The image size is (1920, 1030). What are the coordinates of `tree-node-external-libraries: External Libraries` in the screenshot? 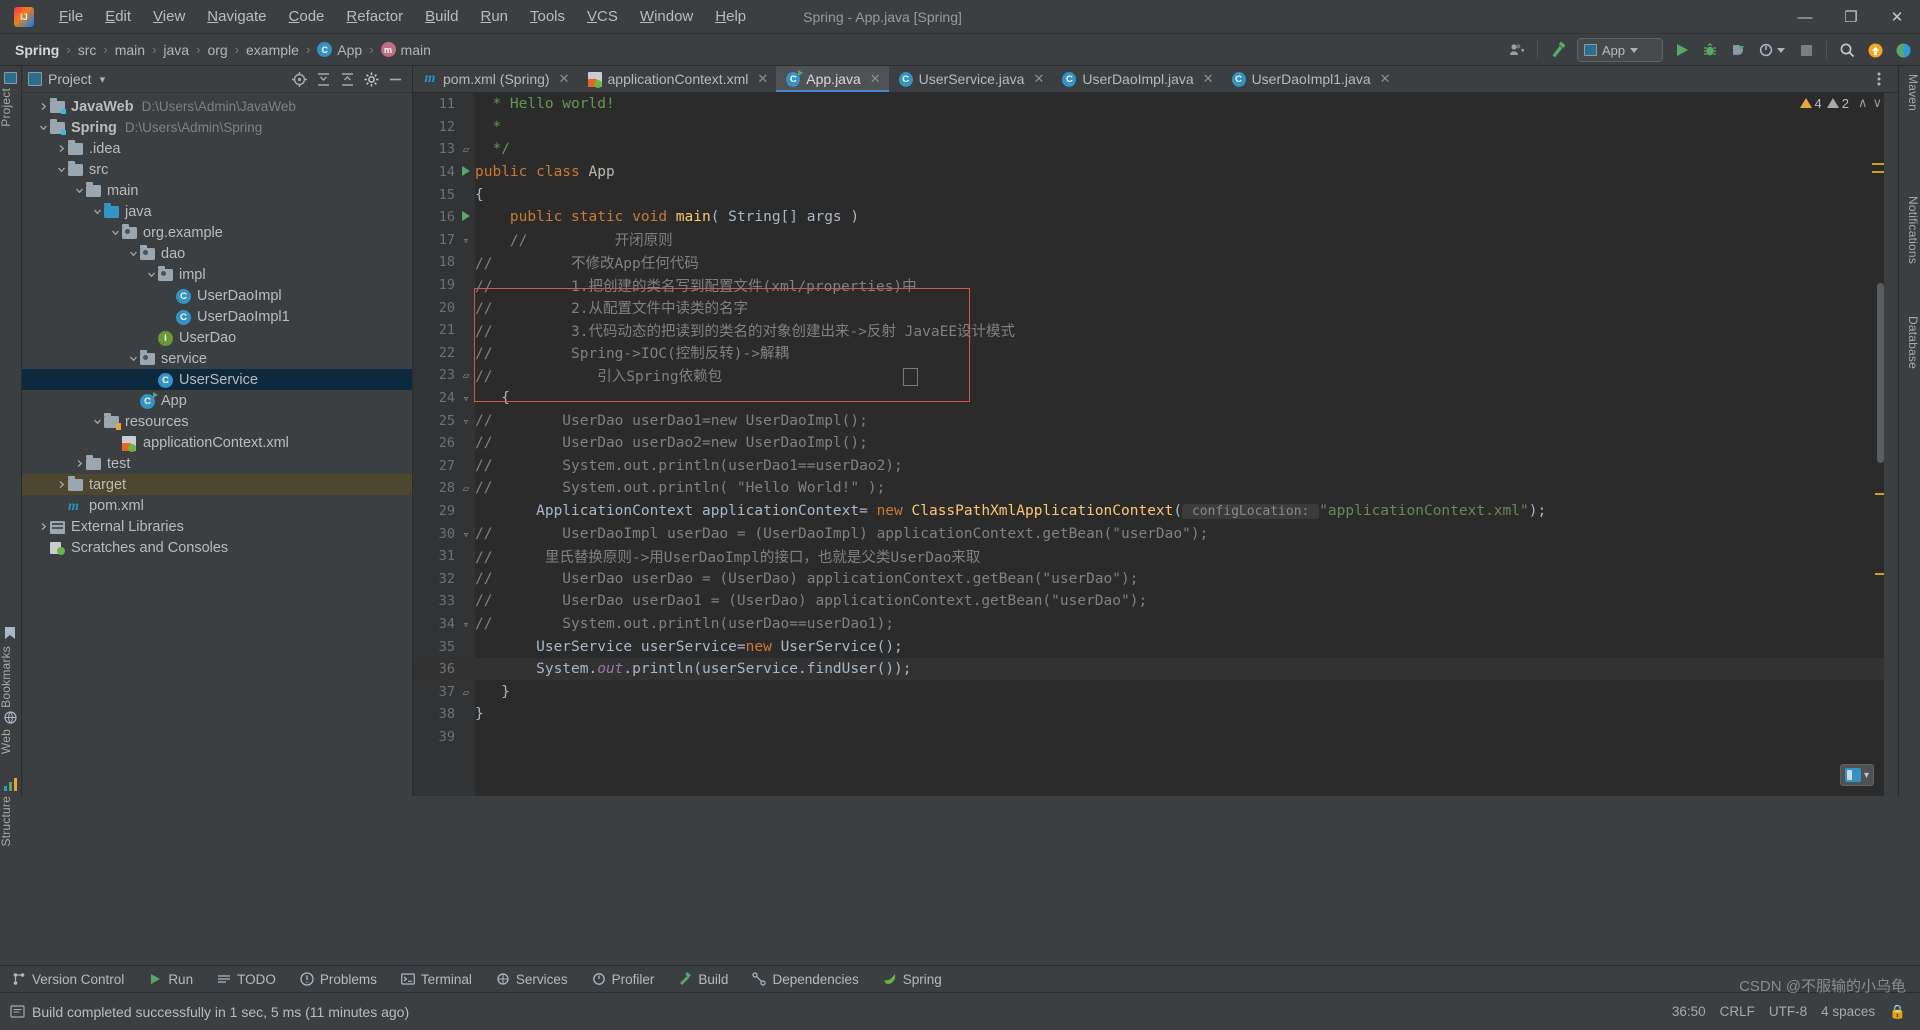 It's located at (217, 526).